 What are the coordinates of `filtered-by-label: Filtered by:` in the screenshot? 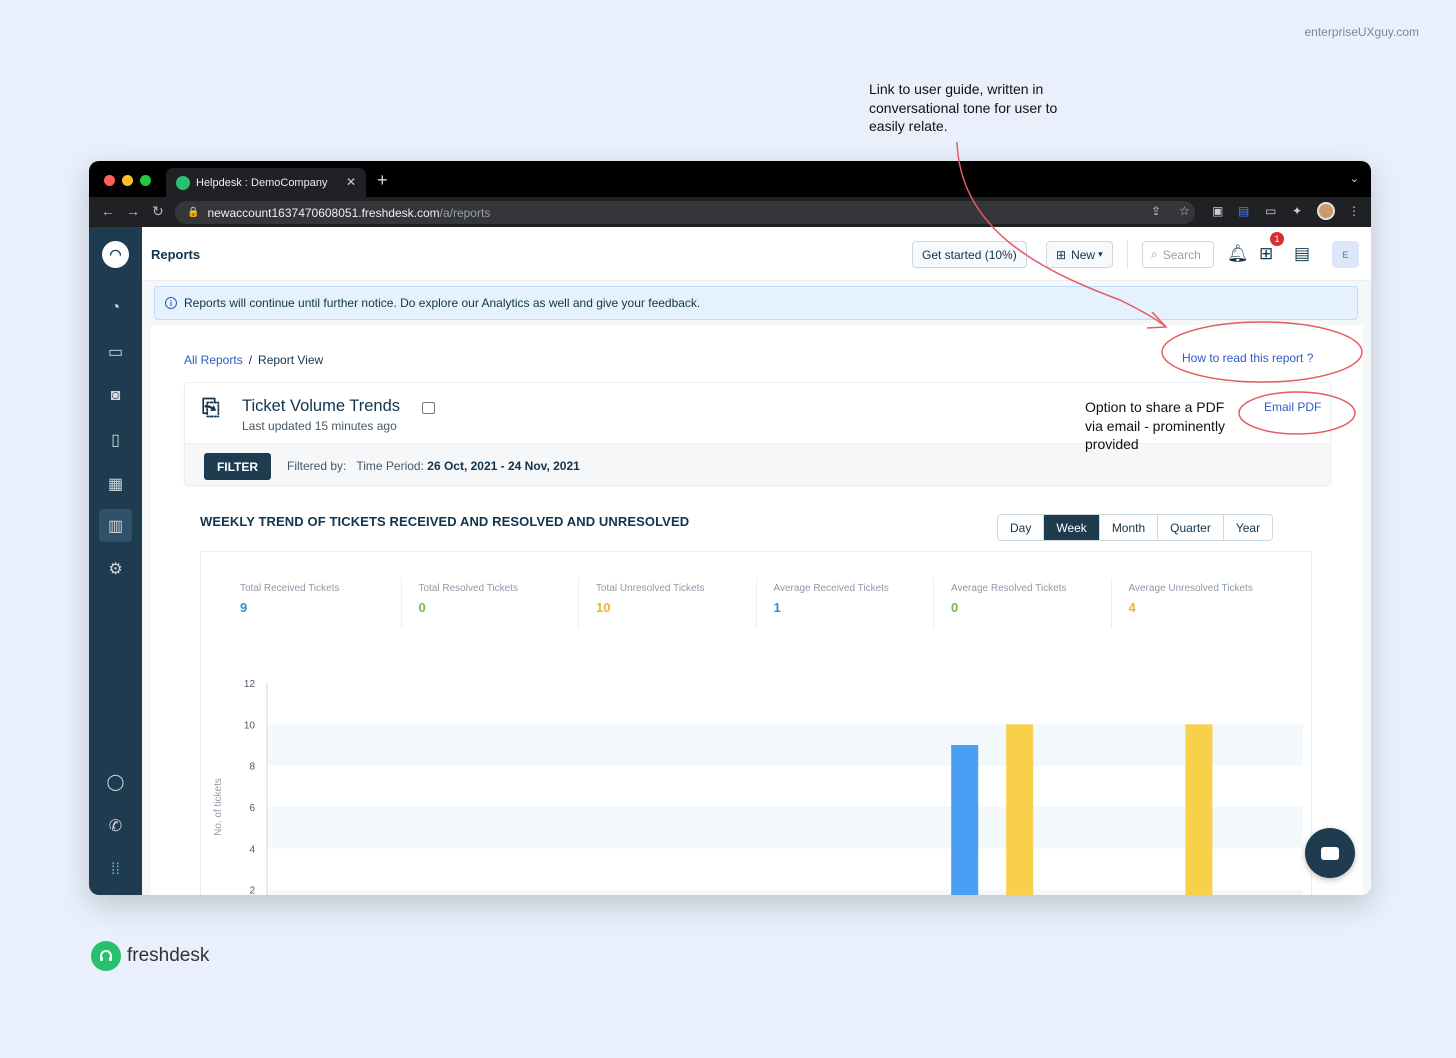 It's located at (317, 466).